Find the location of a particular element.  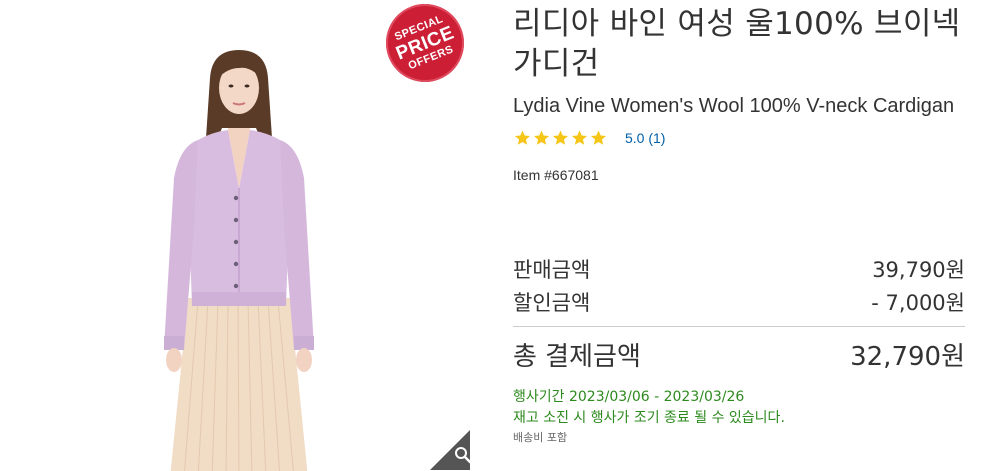

total-price-value: 32,790원 is located at coordinates (907, 356).